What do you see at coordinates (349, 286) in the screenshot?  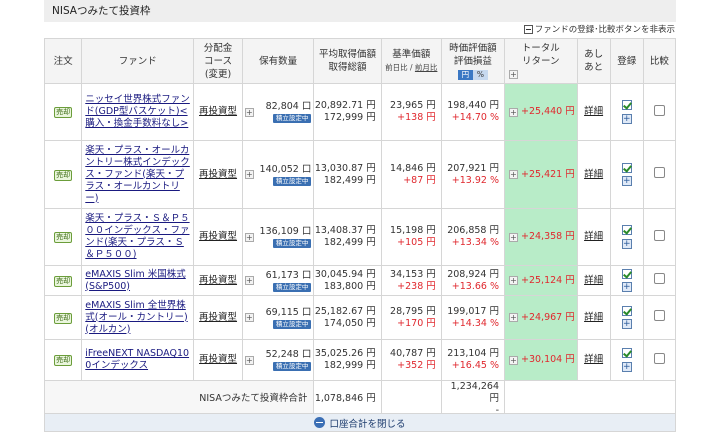 I see `avg-total: 183,800 円` at bounding box center [349, 286].